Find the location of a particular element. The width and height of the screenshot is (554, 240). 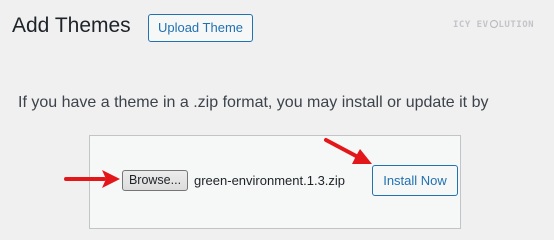

page-title: Add Themes is located at coordinates (71, 25).